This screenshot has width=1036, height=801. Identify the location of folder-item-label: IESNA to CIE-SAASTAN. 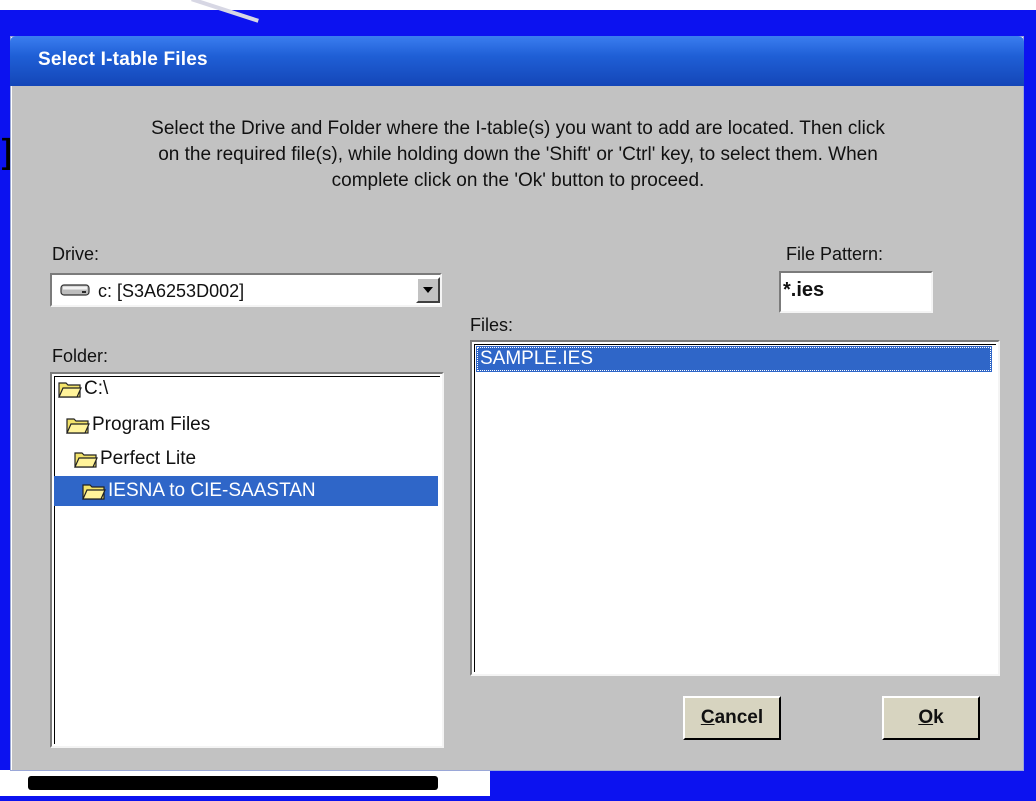
(212, 490).